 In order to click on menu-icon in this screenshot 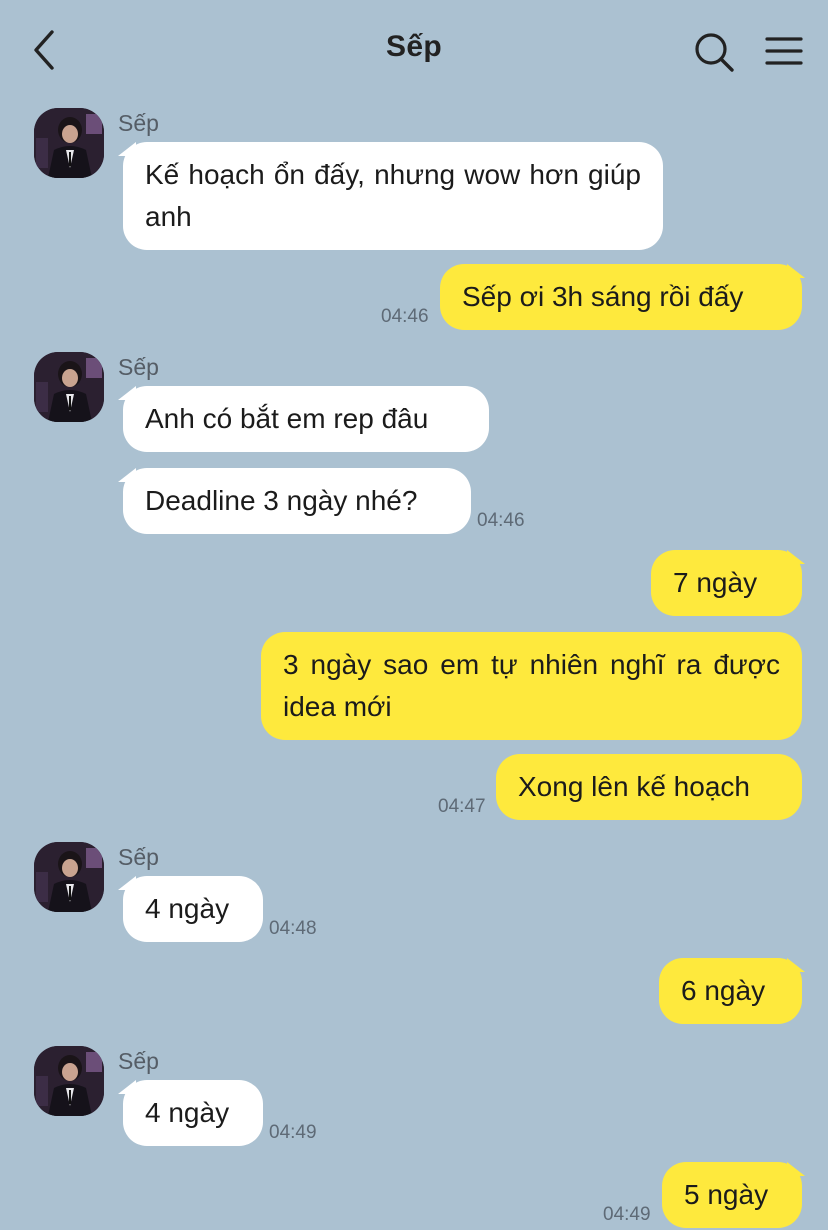, I will do `click(784, 51)`.